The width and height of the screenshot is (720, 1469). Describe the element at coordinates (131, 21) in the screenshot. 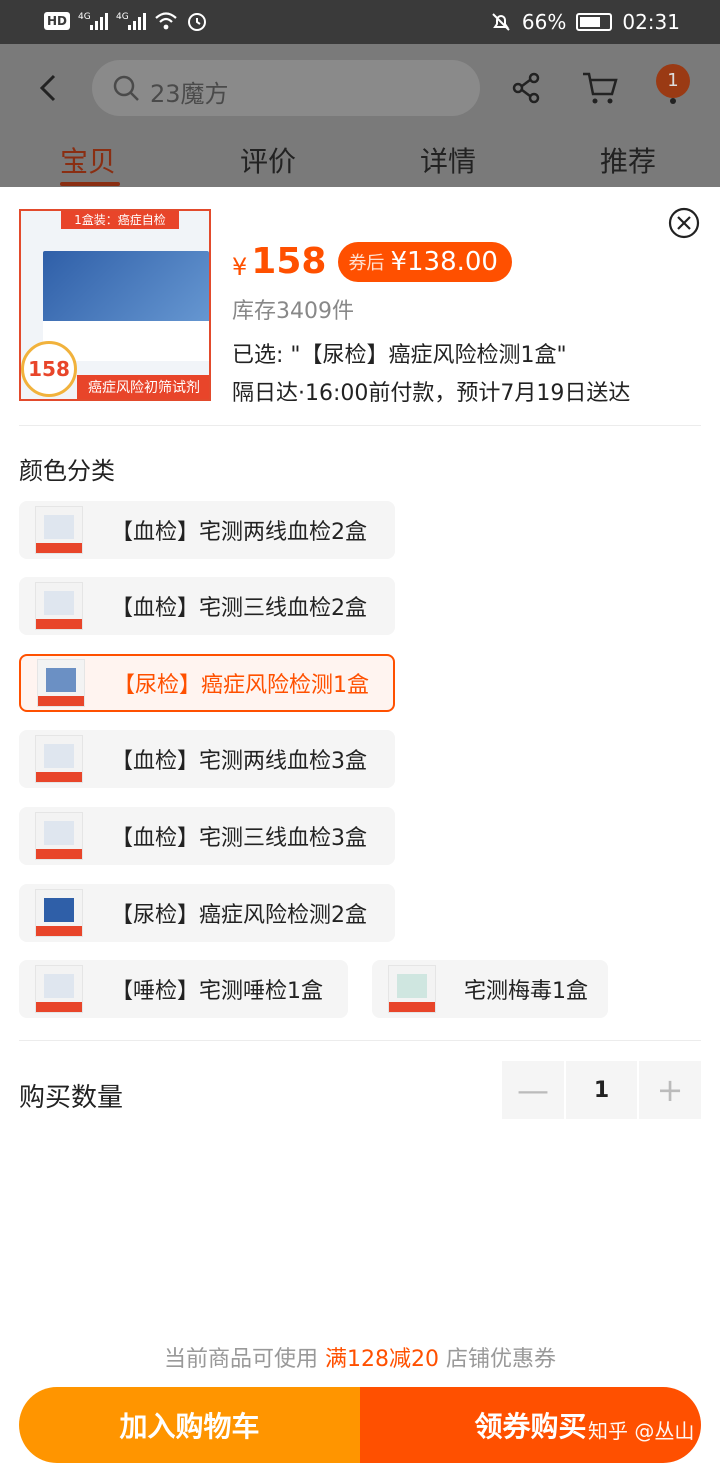

I see `signal-icon-2: 4G` at that location.